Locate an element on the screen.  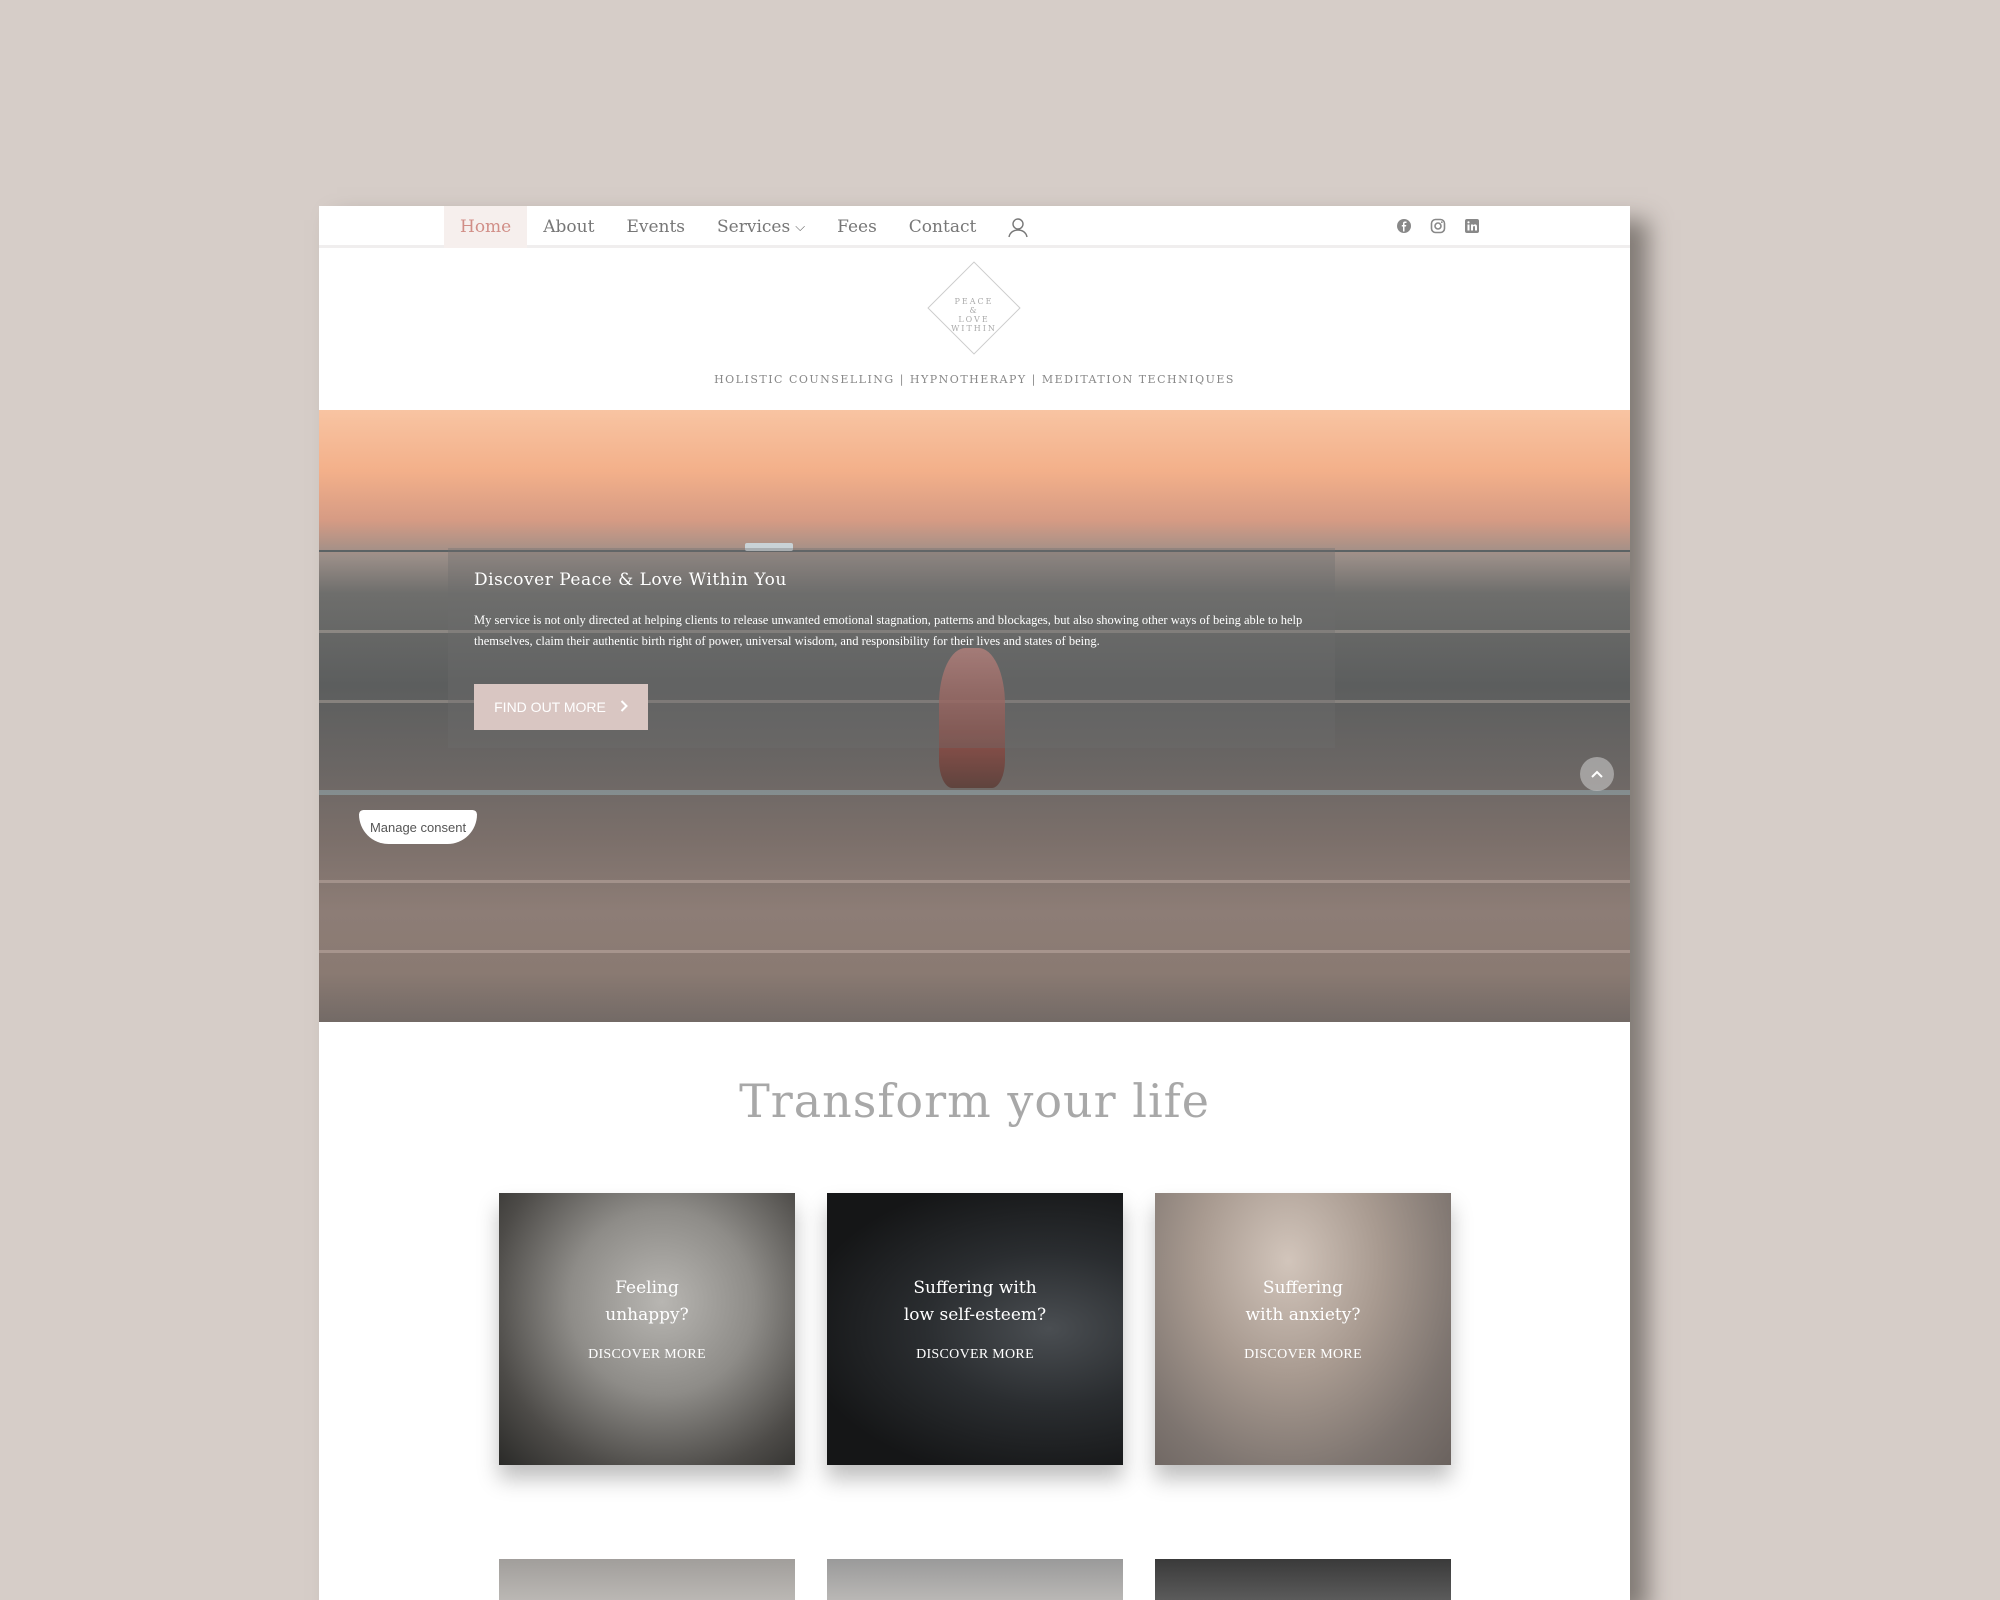
find-out-more-label: FIND OUT MORE is located at coordinates (550, 707).